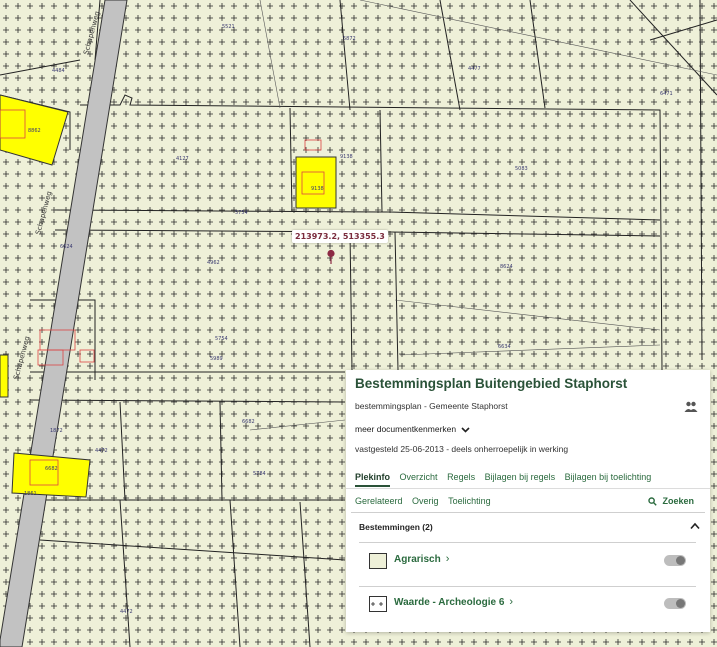  What do you see at coordinates (379, 501) in the screenshot?
I see `tab-gerelateerd: Gerelateerd` at bounding box center [379, 501].